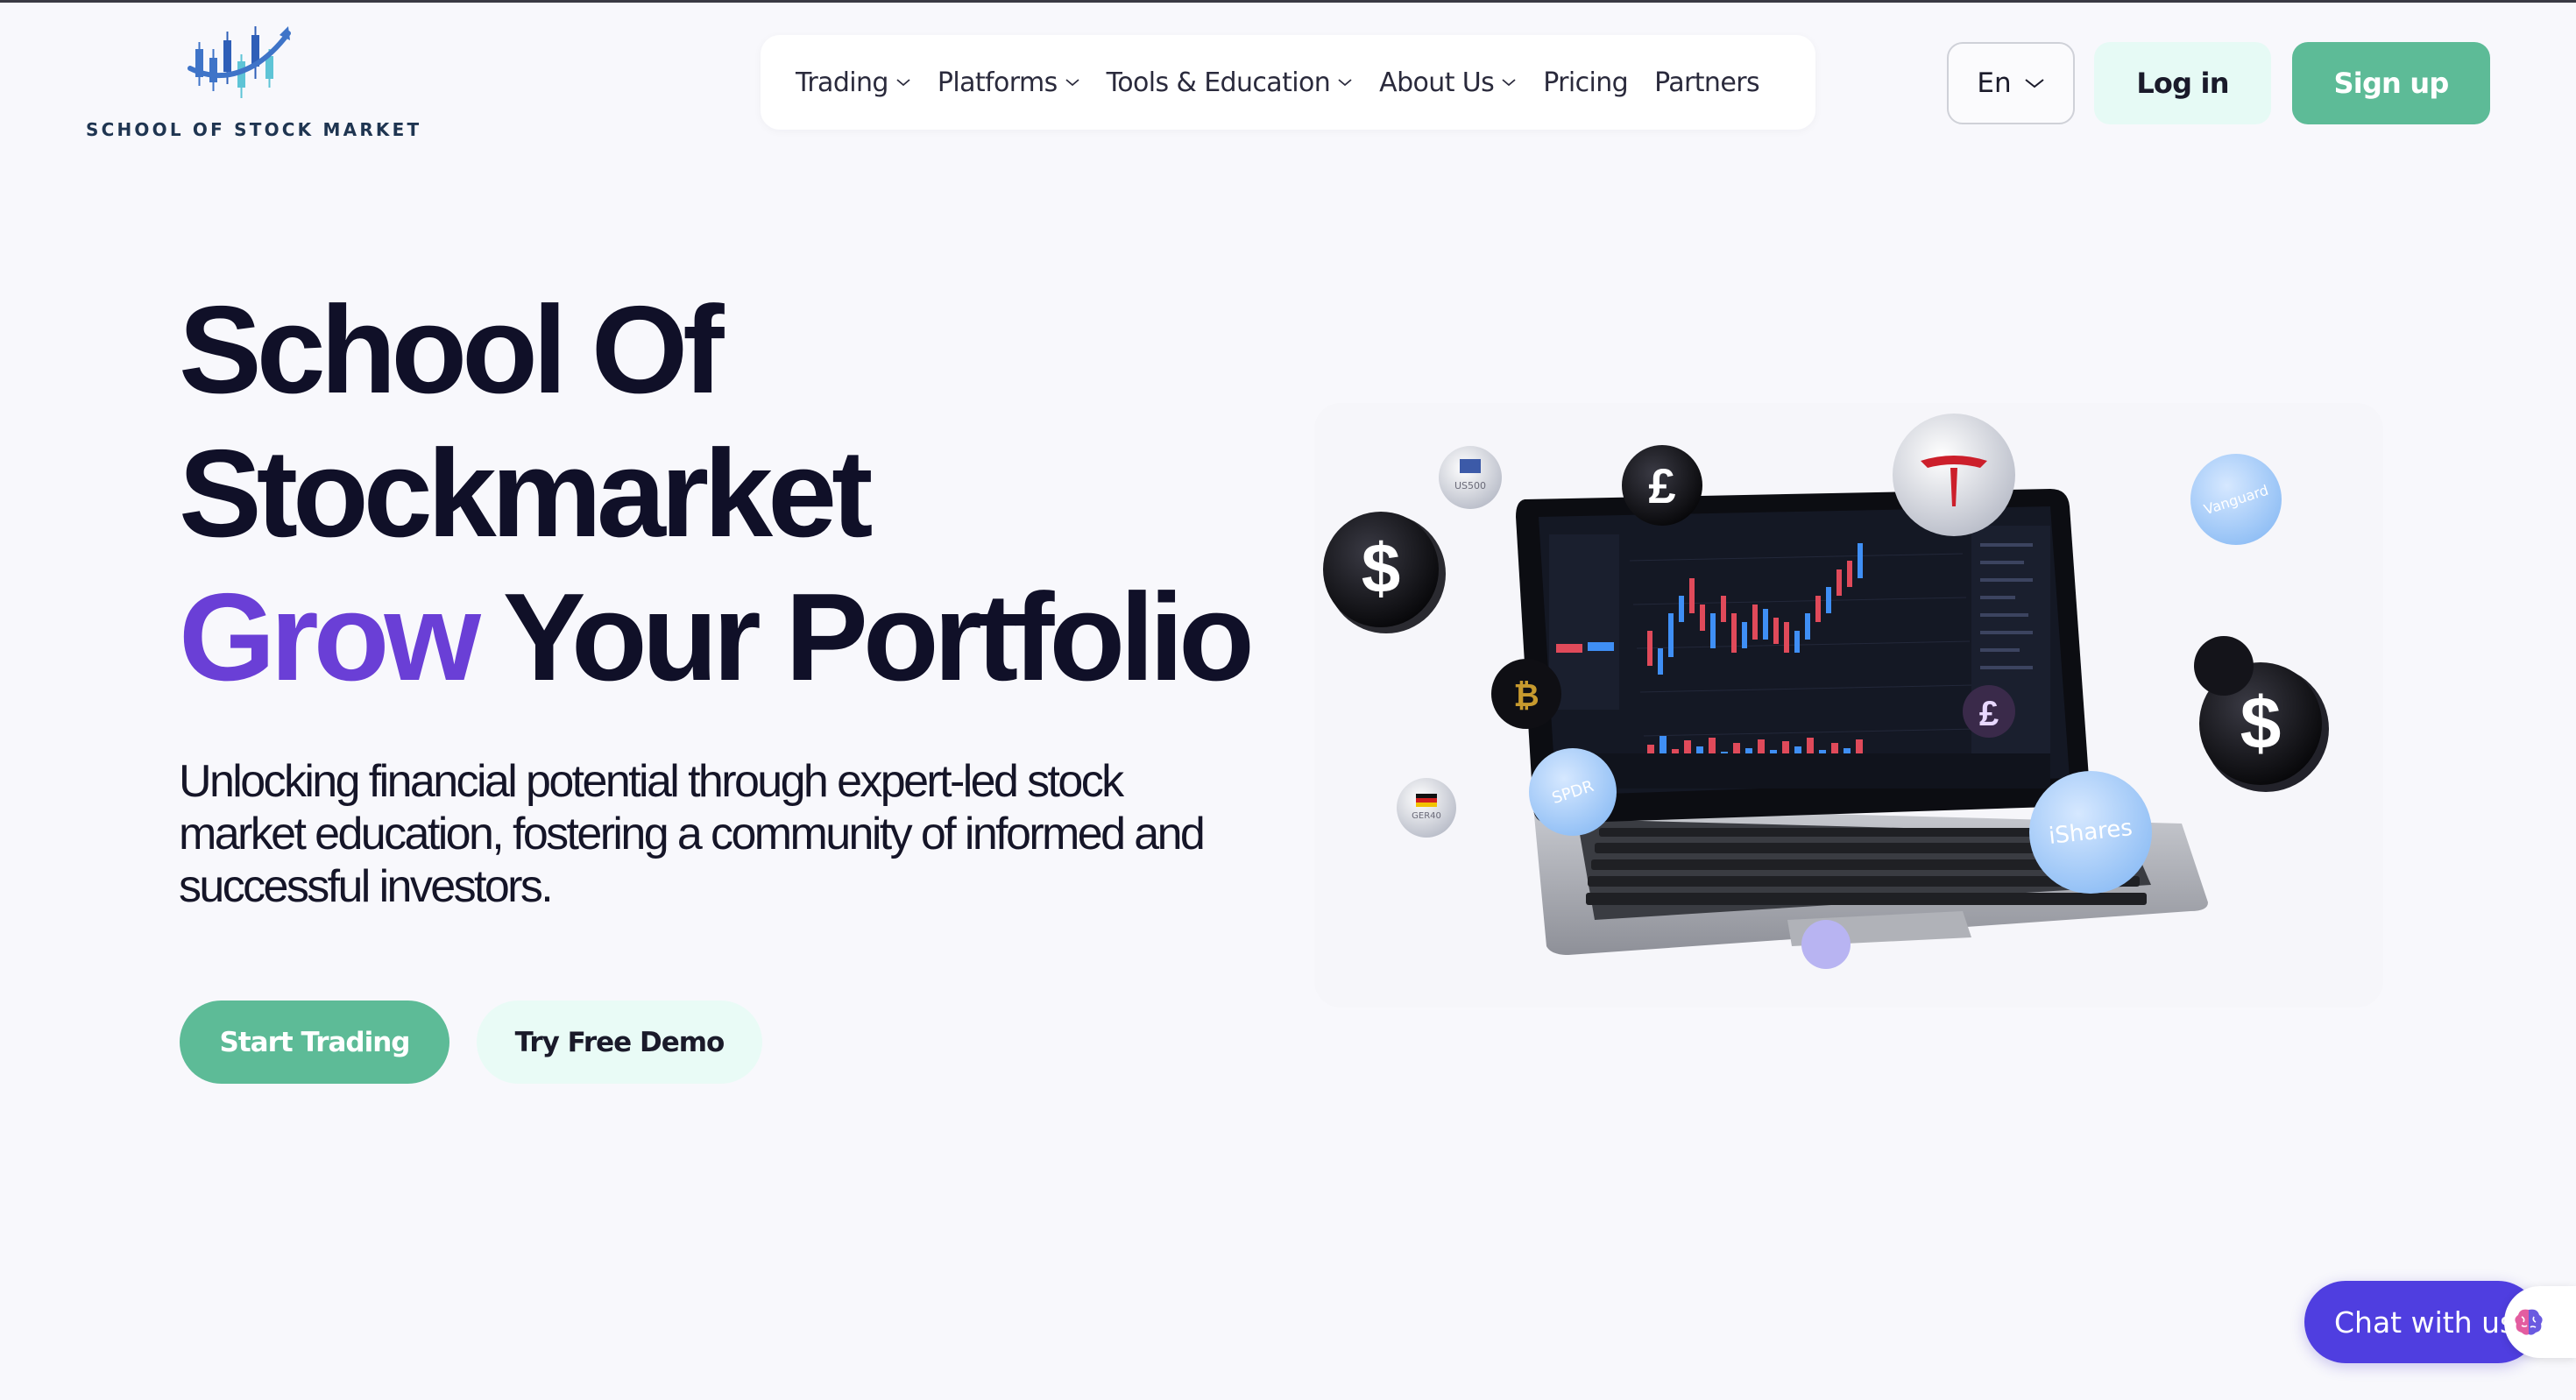  What do you see at coordinates (254, 129) in the screenshot?
I see `brand-name: SCHOOL OF STOCK MARKET` at bounding box center [254, 129].